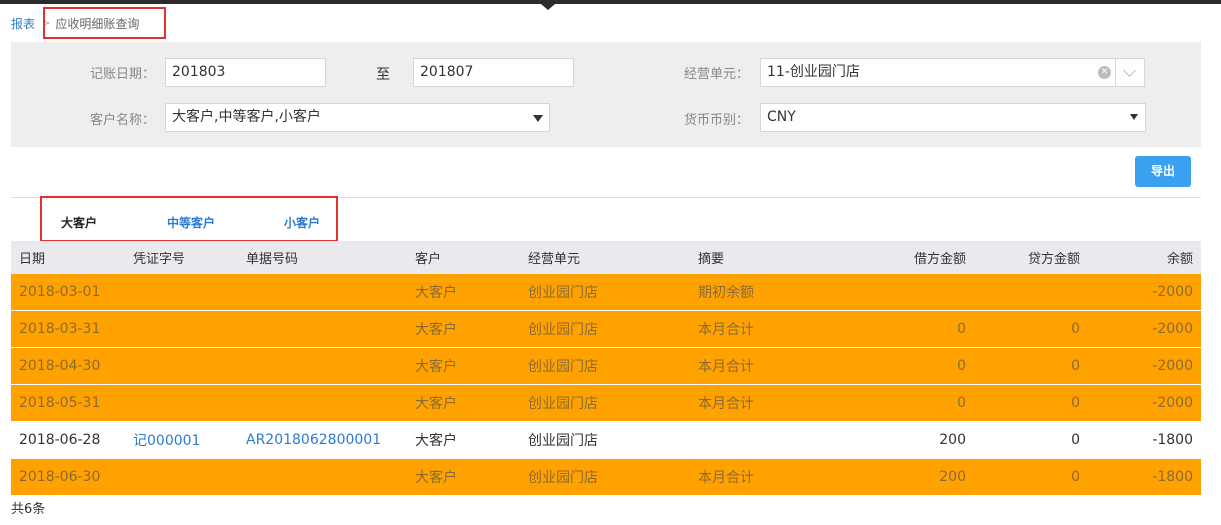 The width and height of the screenshot is (1221, 525). I want to click on date-to-input: 201807, so click(493, 72).